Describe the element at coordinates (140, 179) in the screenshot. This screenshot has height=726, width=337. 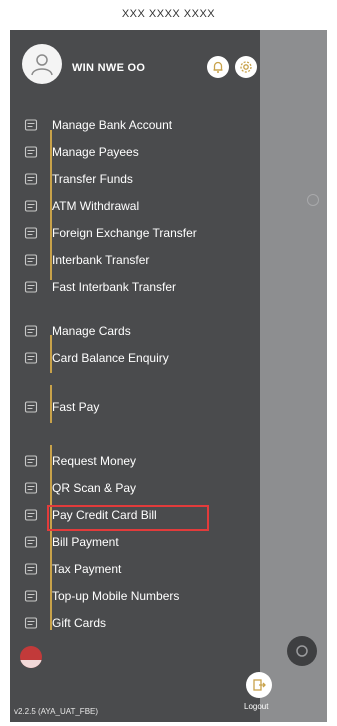
I see `menu-item-transfer-funds: Transfer Funds` at that location.